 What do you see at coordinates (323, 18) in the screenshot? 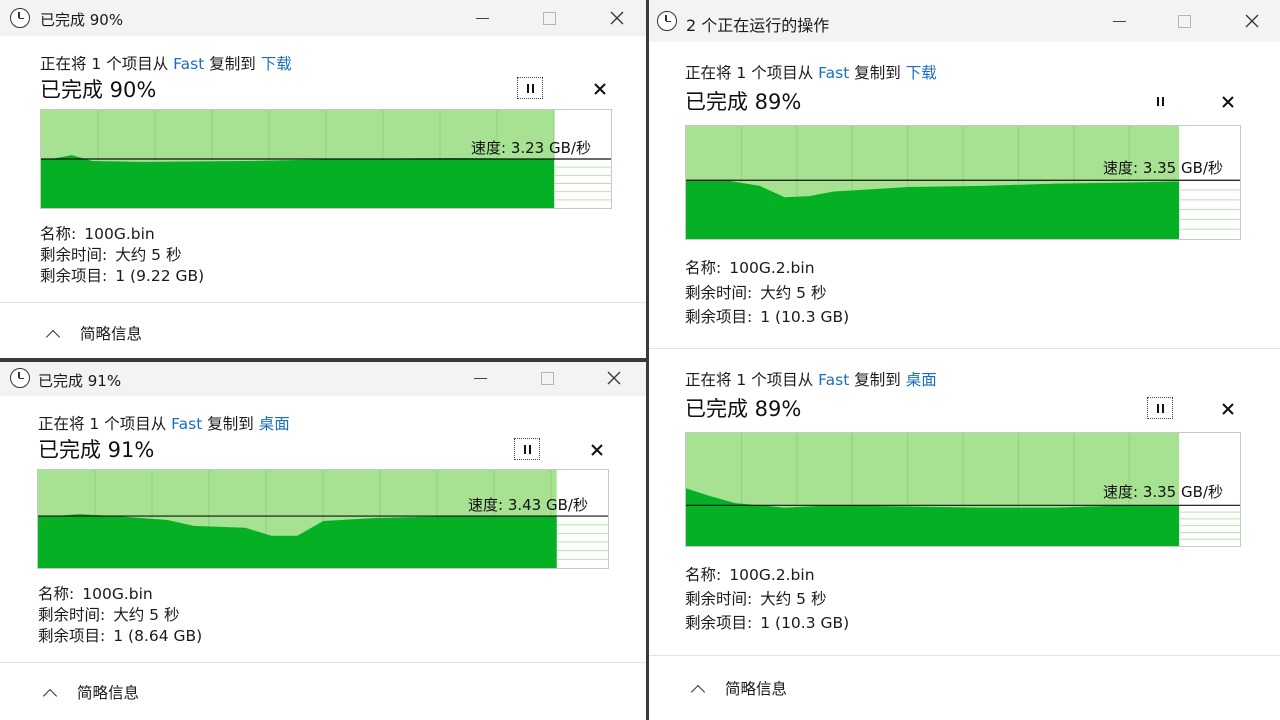
I see `title-bar: 已完成 90%` at bounding box center [323, 18].